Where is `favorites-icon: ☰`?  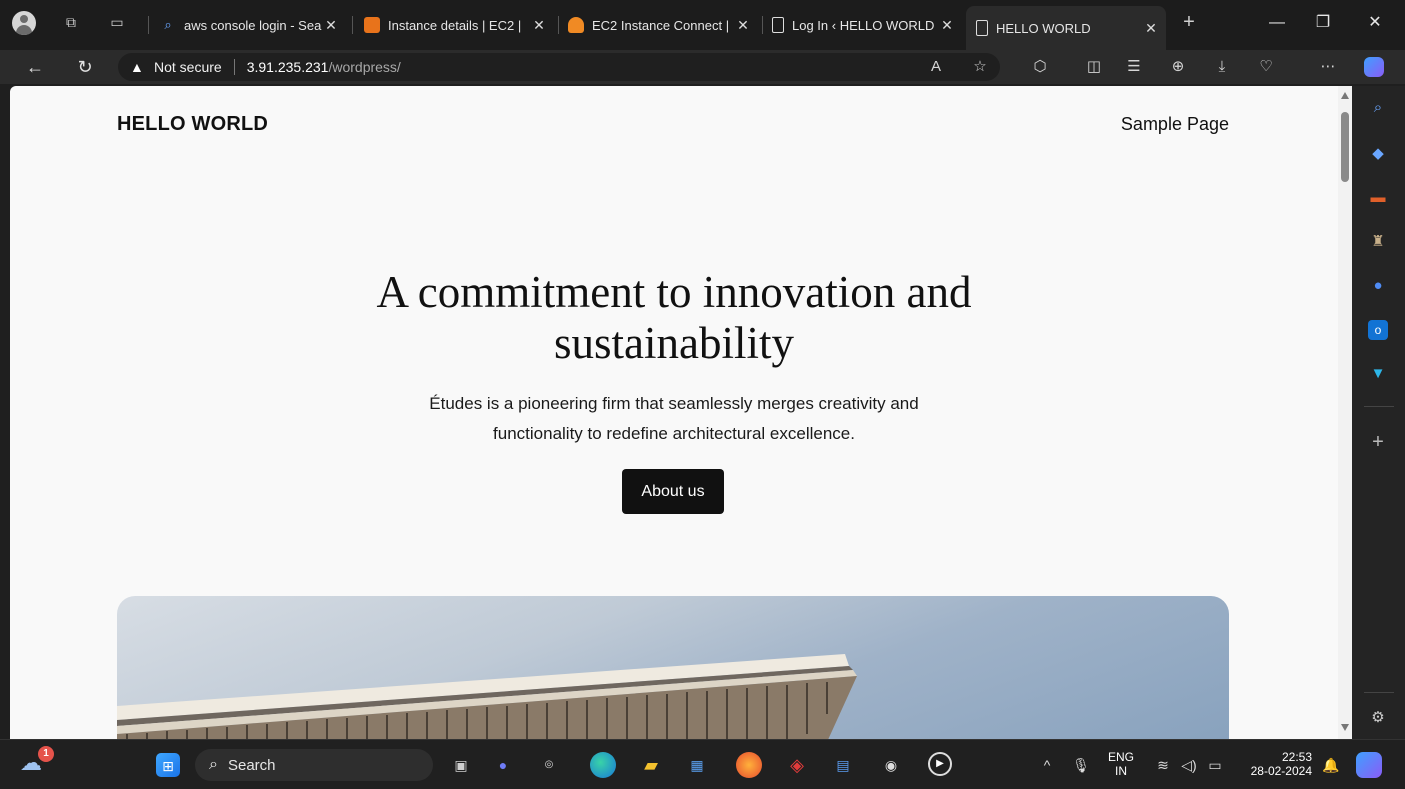
favorites-icon: ☰ is located at coordinates (1134, 67).